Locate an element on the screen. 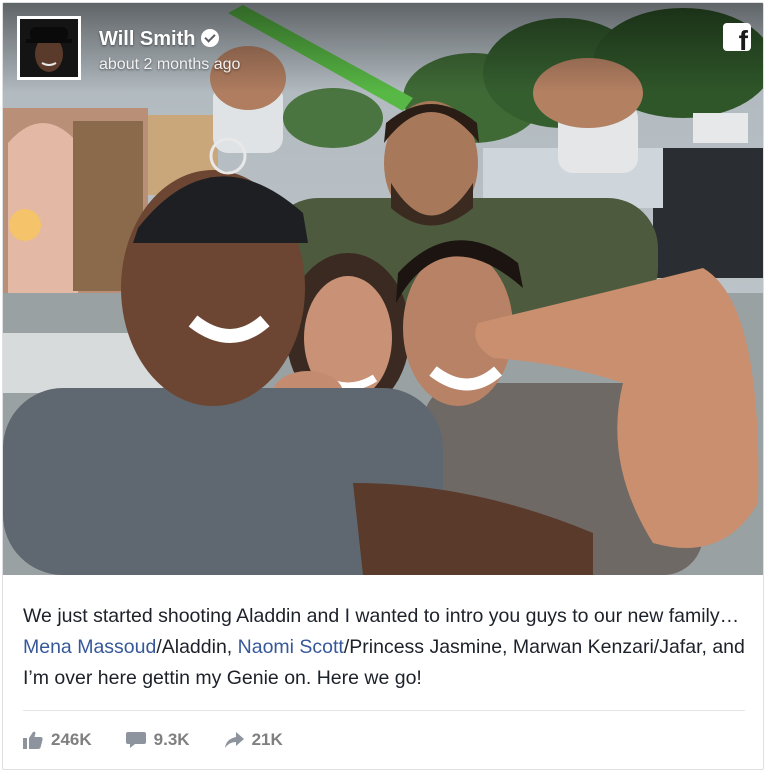 The image size is (768, 774). likes-stat: 246K is located at coordinates (57, 740).